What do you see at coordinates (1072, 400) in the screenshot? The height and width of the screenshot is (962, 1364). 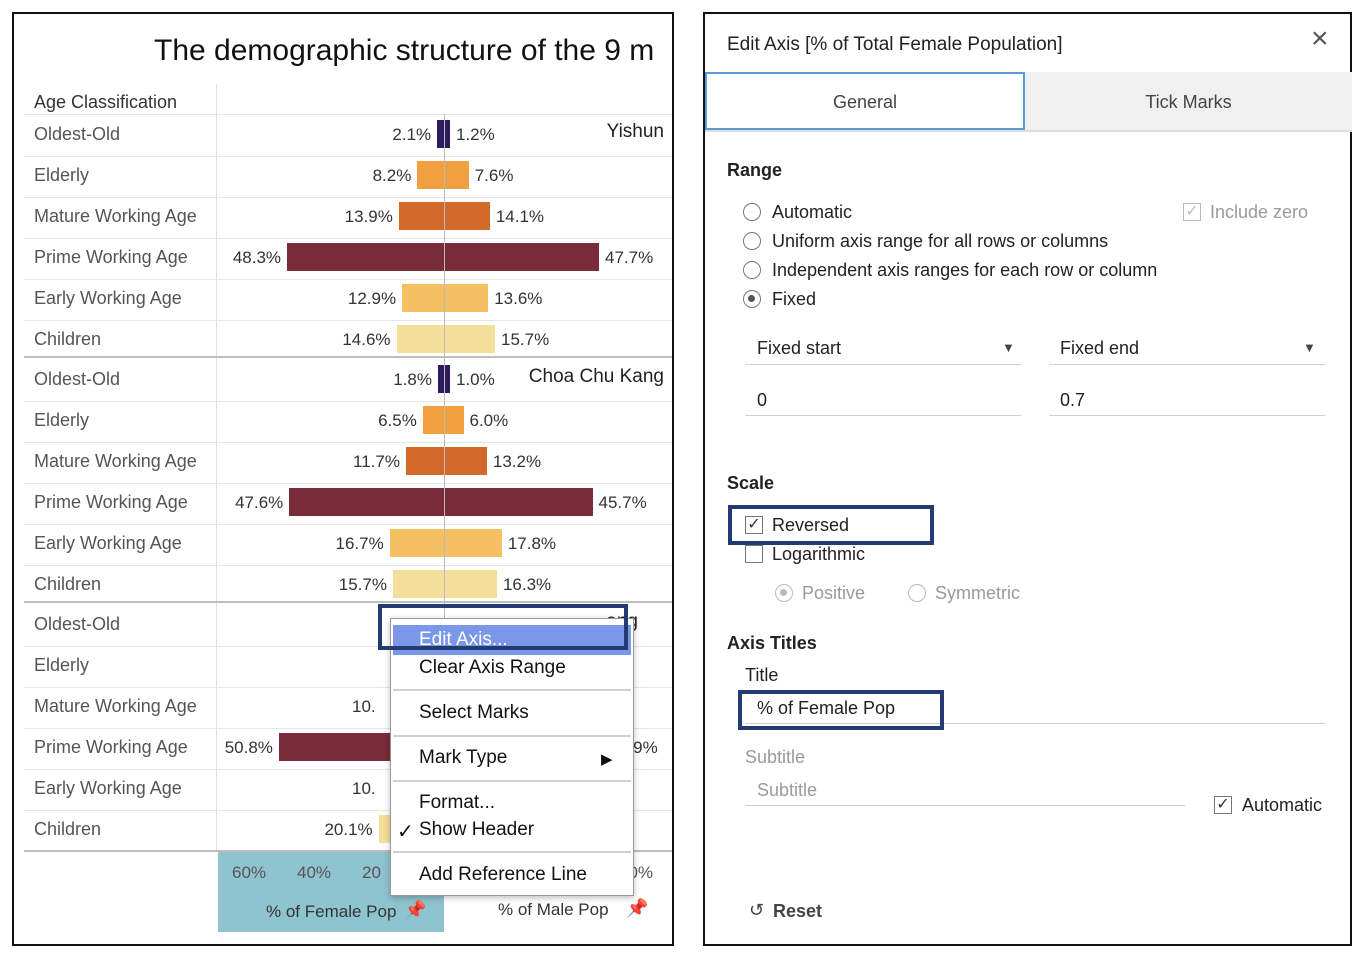 I see `fixed-end-input: 0.7` at bounding box center [1072, 400].